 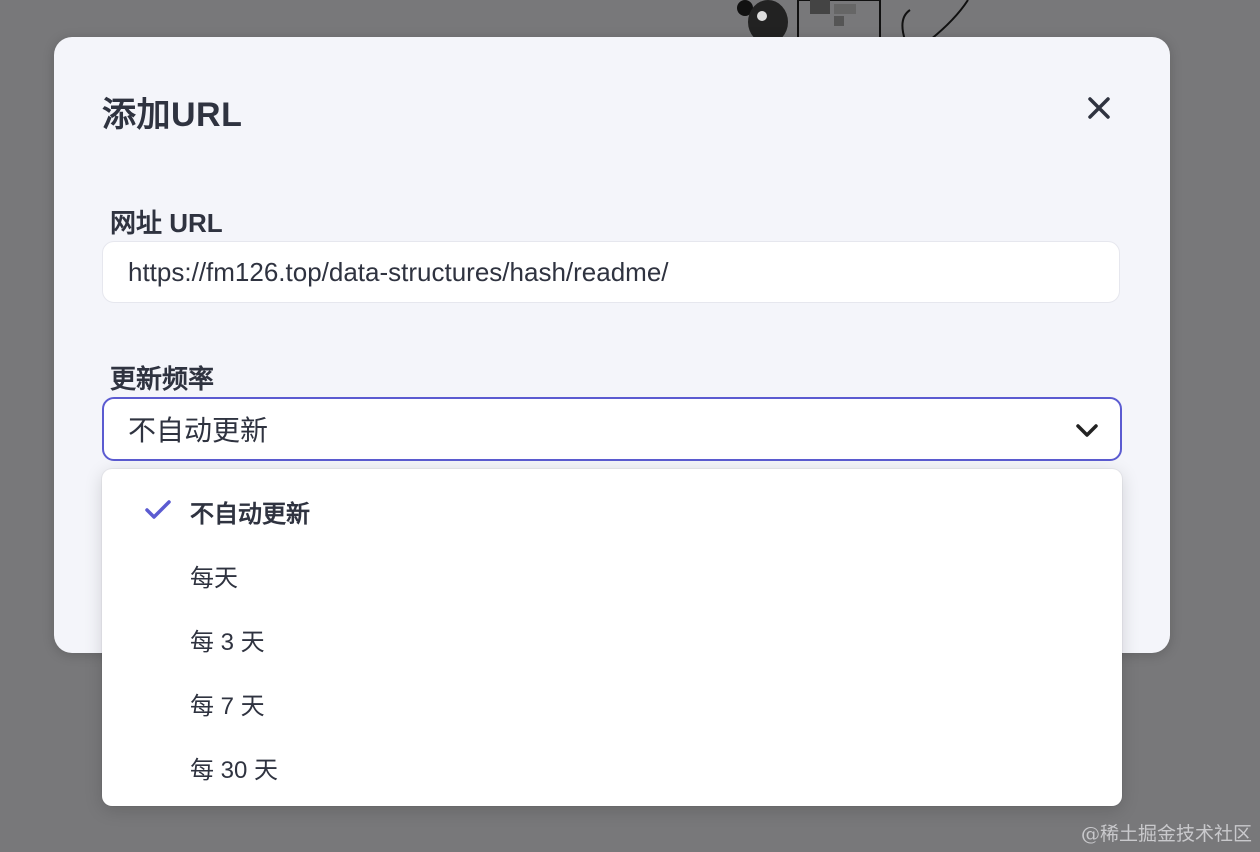 What do you see at coordinates (227, 642) in the screenshot?
I see `option-label: 每 3 天` at bounding box center [227, 642].